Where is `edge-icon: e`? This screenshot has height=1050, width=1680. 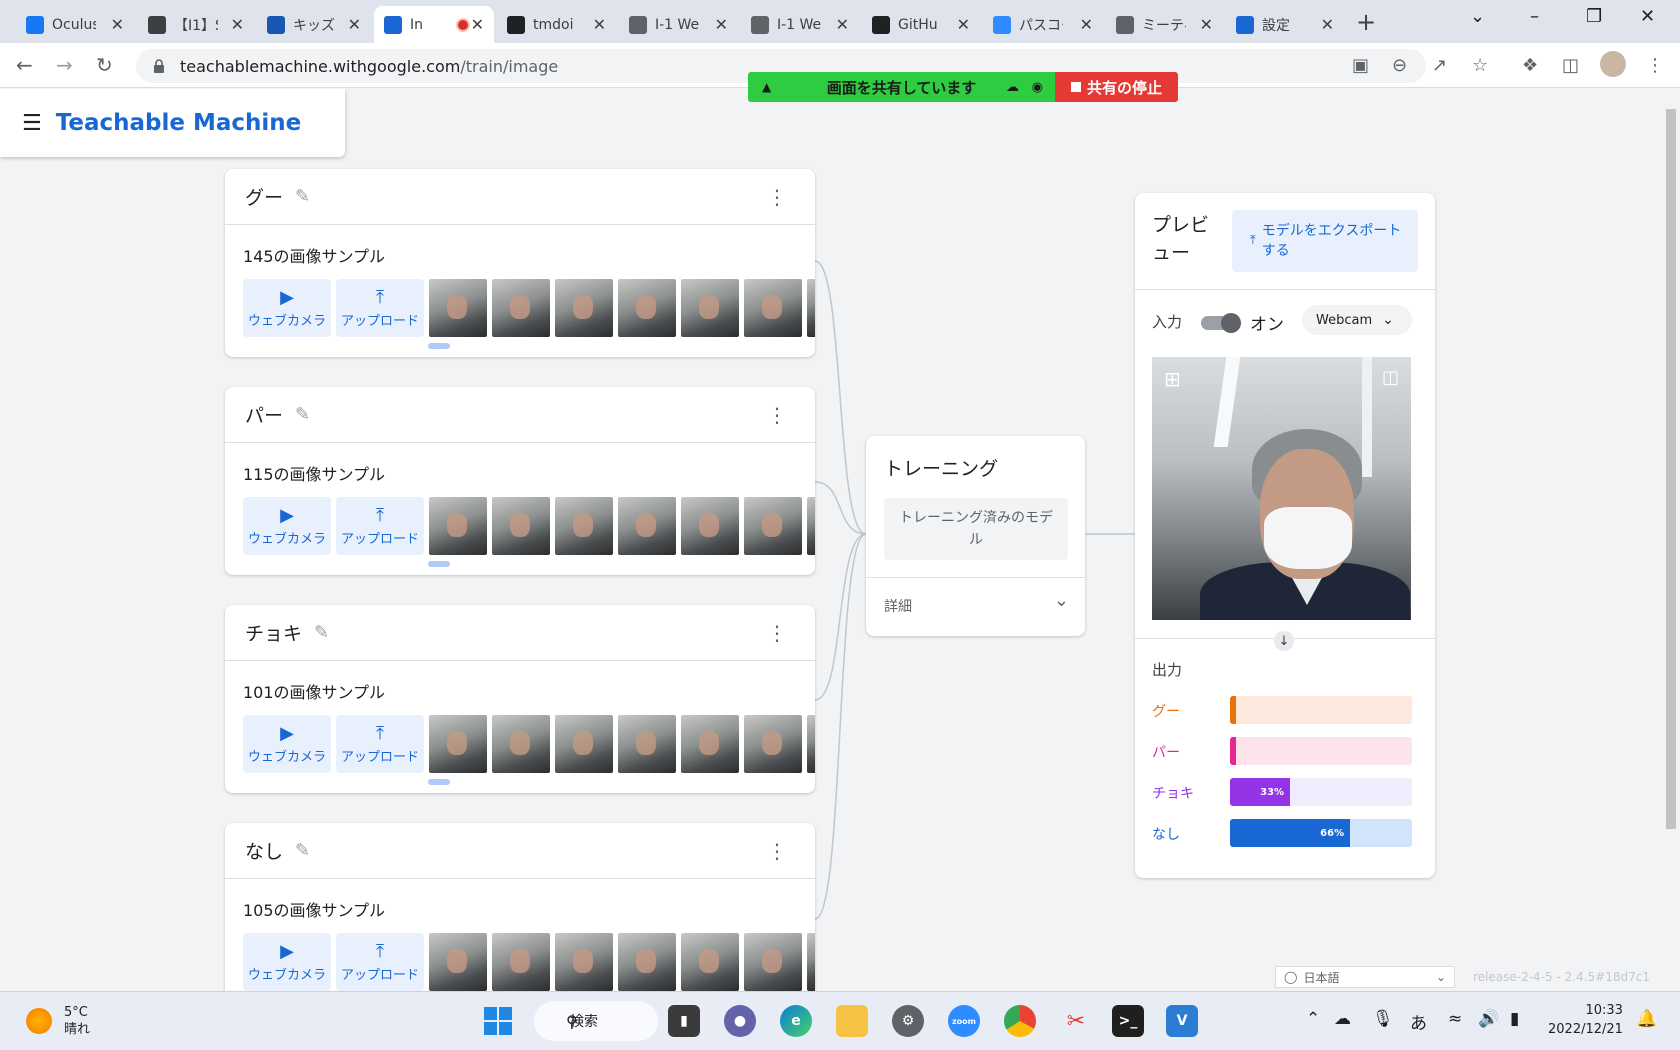
edge-icon: e is located at coordinates (796, 1021).